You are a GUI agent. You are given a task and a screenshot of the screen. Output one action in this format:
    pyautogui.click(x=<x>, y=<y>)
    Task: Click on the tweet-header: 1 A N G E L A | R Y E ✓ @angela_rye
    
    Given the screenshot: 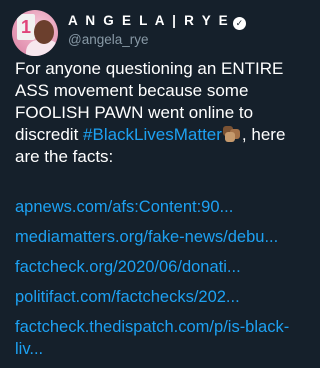 What is the action you would take?
    pyautogui.click(x=150, y=34)
    